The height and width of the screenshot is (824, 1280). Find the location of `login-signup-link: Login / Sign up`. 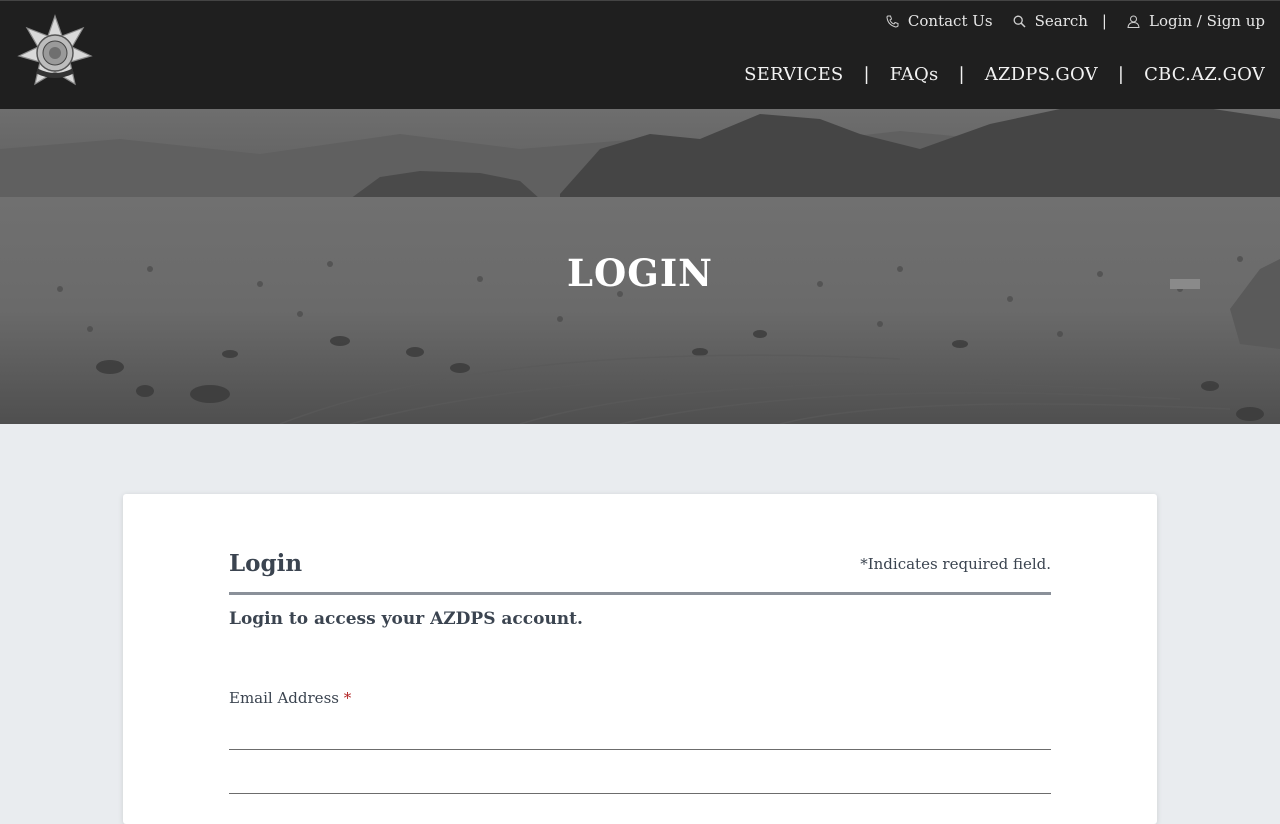

login-signup-link: Login / Sign up is located at coordinates (1196, 21).